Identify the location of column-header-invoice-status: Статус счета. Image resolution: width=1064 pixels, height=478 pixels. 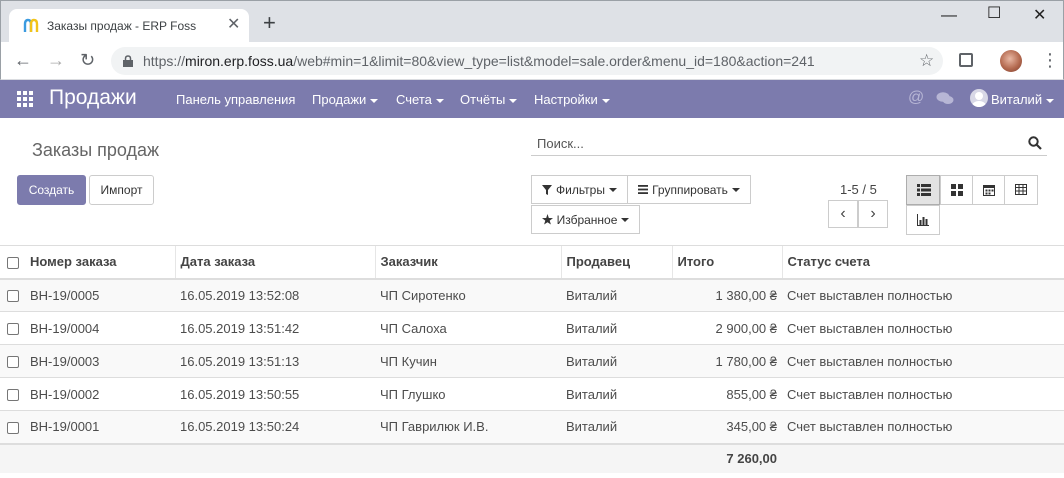
(922, 262).